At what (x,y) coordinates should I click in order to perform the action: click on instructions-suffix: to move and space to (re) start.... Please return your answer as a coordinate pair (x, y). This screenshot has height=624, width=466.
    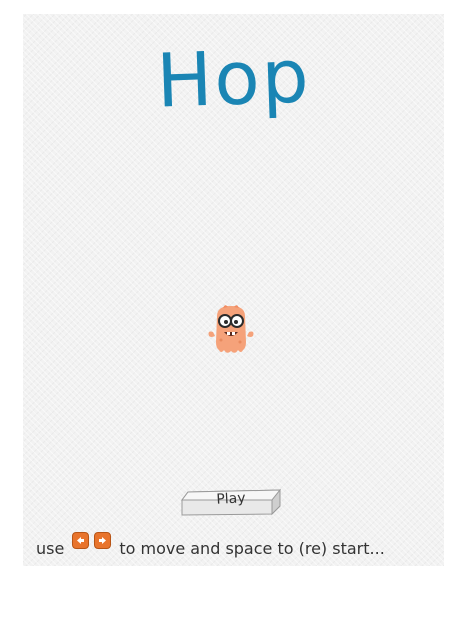
    Looking at the image, I should click on (252, 548).